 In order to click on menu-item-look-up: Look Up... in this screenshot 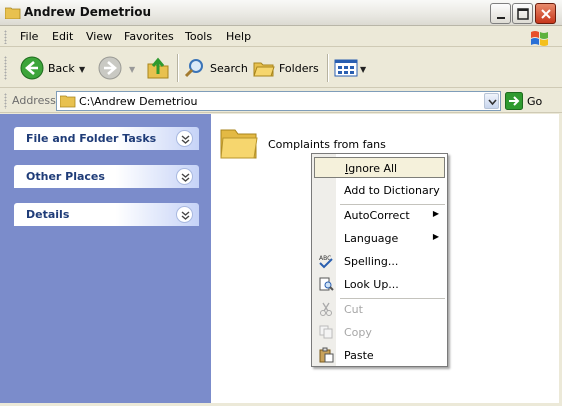, I will do `click(379, 284)`.